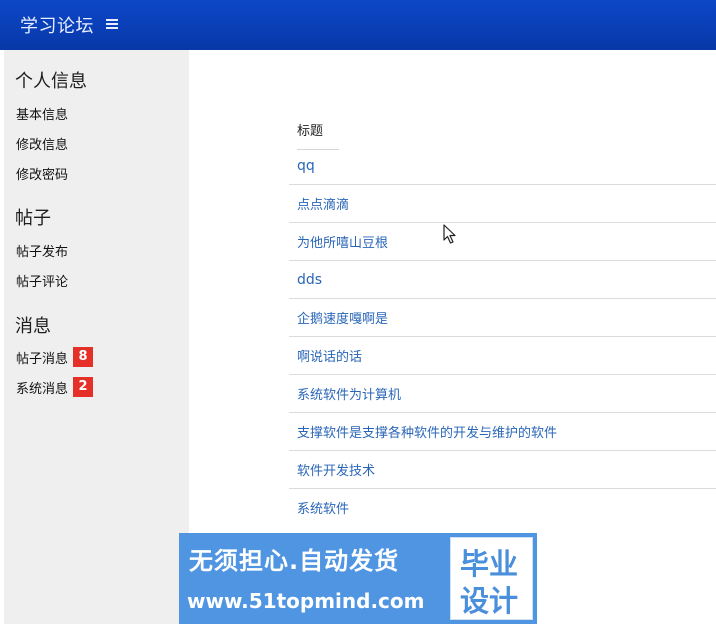 The width and height of the screenshot is (716, 624). I want to click on watermark-line1: 无须担心.自动发货, so click(294, 561).